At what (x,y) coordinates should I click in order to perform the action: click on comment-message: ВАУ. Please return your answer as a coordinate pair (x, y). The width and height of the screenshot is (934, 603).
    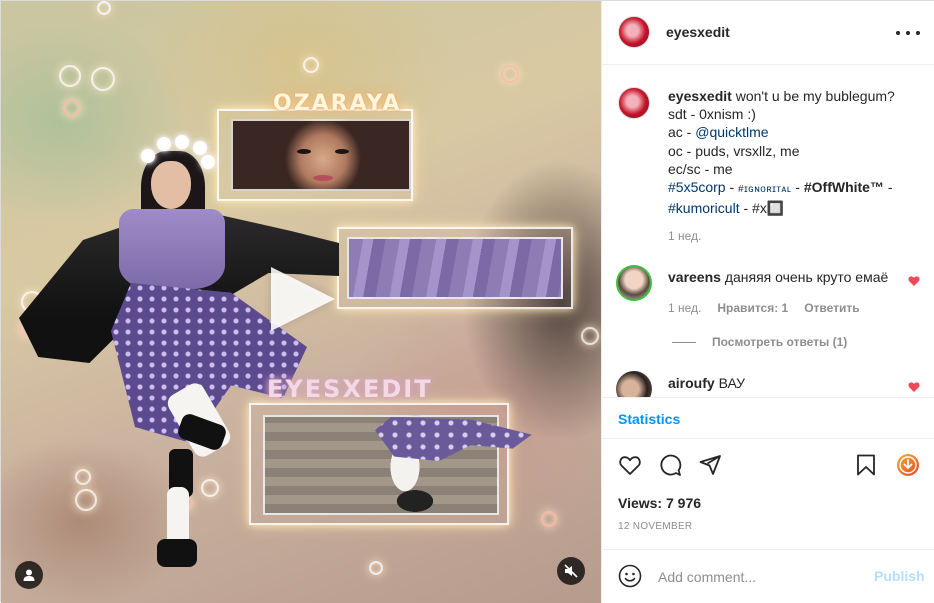
    Looking at the image, I should click on (732, 383).